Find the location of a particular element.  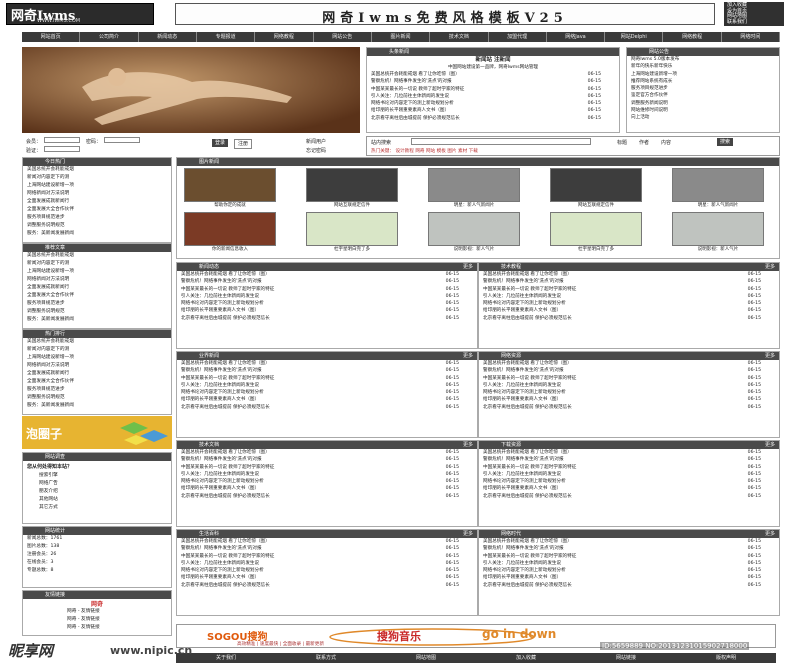

headline-sub: 中国网站建设第一品牌，网奇Iwms网站管理 is located at coordinates (493, 67).